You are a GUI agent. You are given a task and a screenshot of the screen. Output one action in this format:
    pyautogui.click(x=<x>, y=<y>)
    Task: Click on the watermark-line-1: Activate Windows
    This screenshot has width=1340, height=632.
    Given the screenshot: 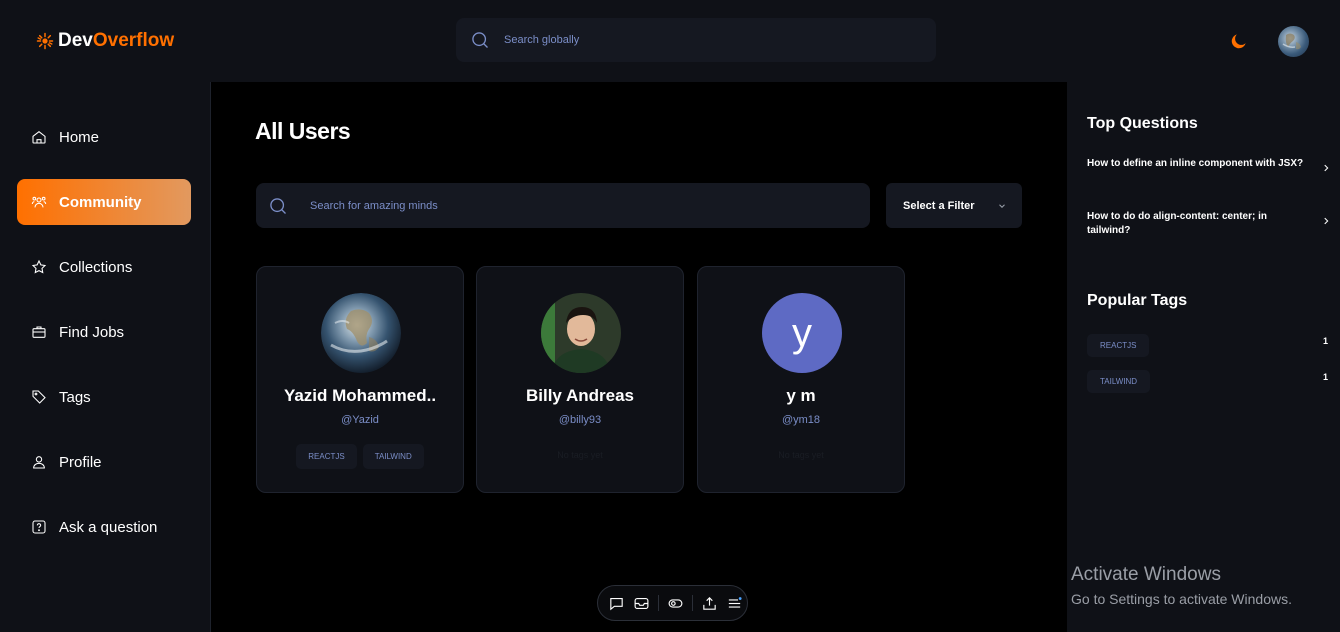 What is the action you would take?
    pyautogui.click(x=1146, y=574)
    